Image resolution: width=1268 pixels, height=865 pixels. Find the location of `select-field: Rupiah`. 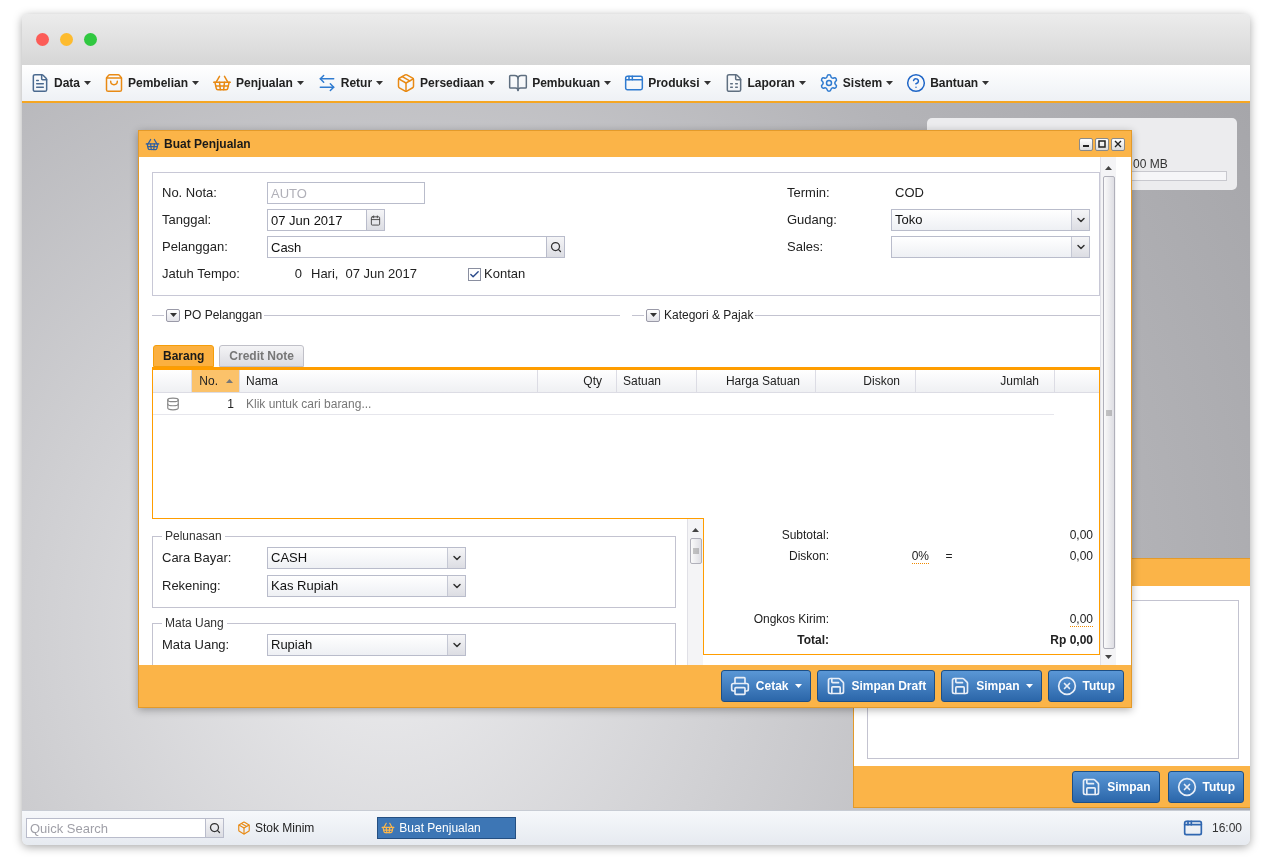

select-field: Rupiah is located at coordinates (366, 645).